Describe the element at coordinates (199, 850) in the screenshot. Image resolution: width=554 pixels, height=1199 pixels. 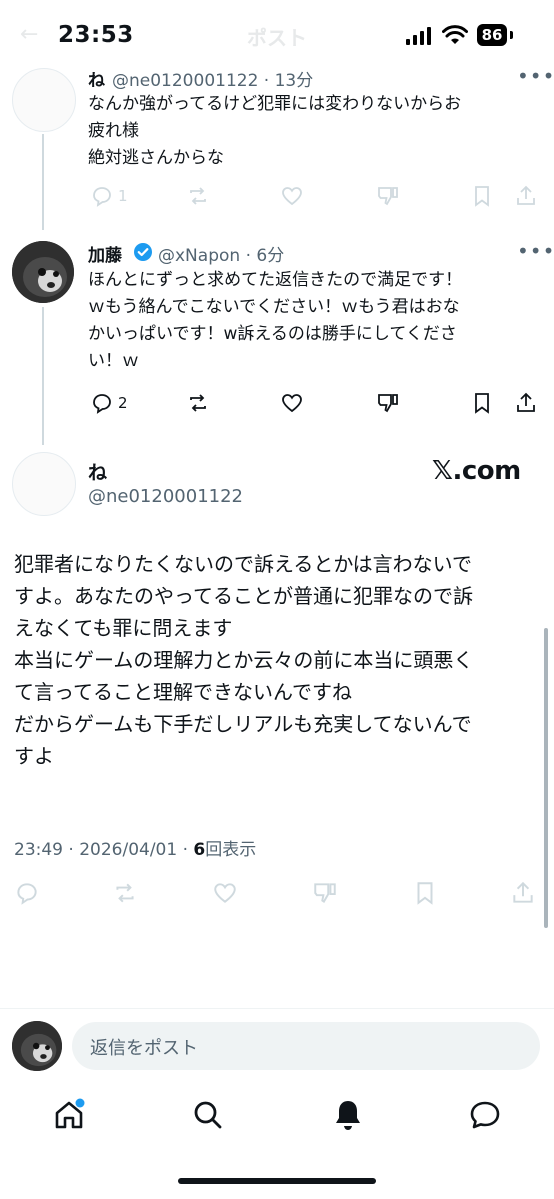
I see `views-count: 6` at that location.